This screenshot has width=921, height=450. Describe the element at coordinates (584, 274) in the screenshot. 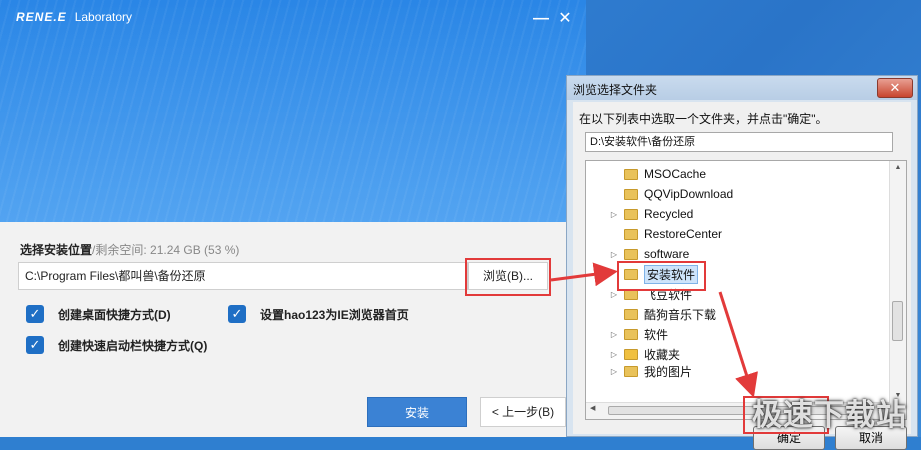

I see `arrow-to-folder` at that location.